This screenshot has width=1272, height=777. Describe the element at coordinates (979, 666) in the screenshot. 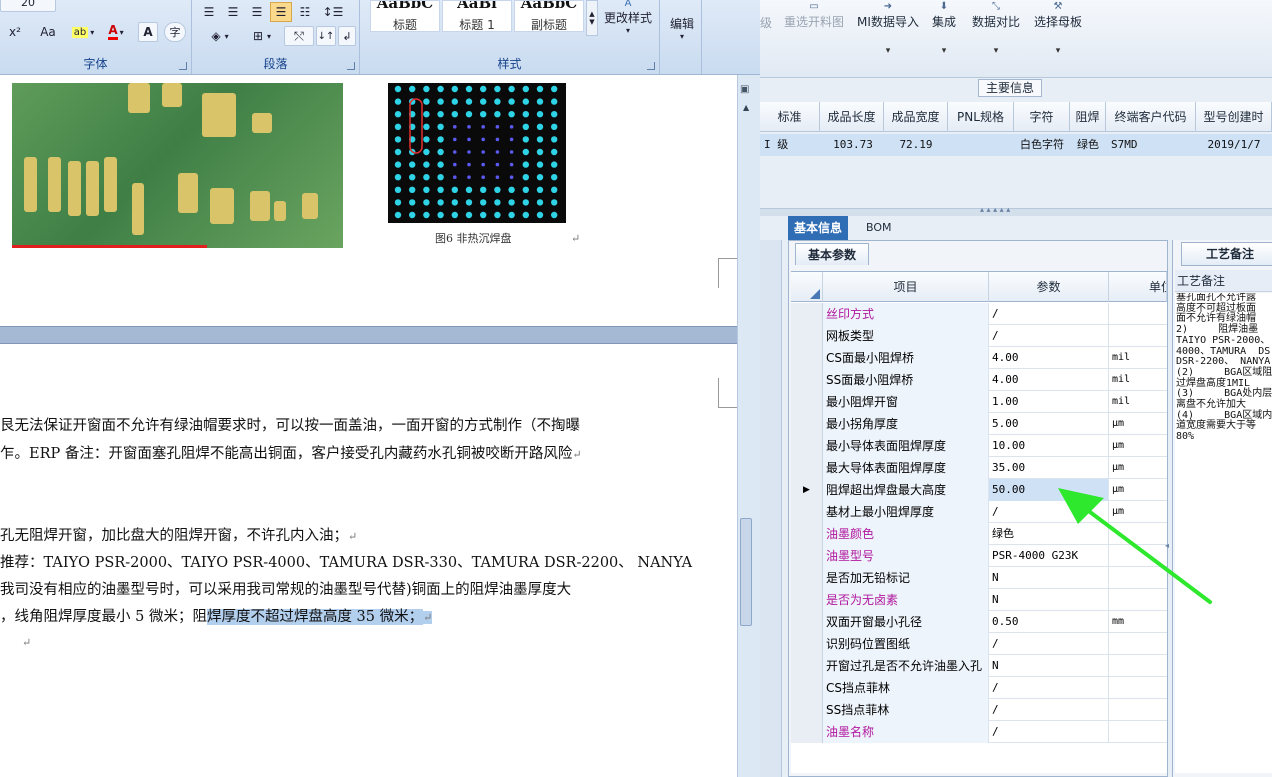

I see `table-row: 开窗过孔是否不允许油墨入孔 N` at that location.